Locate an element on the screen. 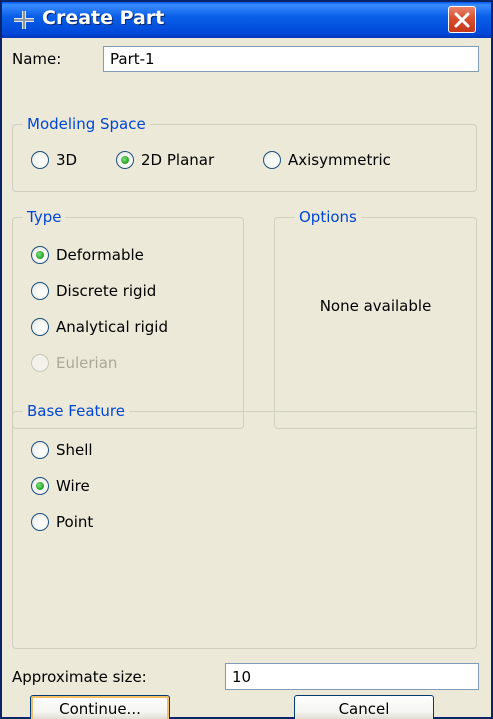  modeling-space-group: Modeling Space 3D 2D Planar Axisymmetric is located at coordinates (244, 153).